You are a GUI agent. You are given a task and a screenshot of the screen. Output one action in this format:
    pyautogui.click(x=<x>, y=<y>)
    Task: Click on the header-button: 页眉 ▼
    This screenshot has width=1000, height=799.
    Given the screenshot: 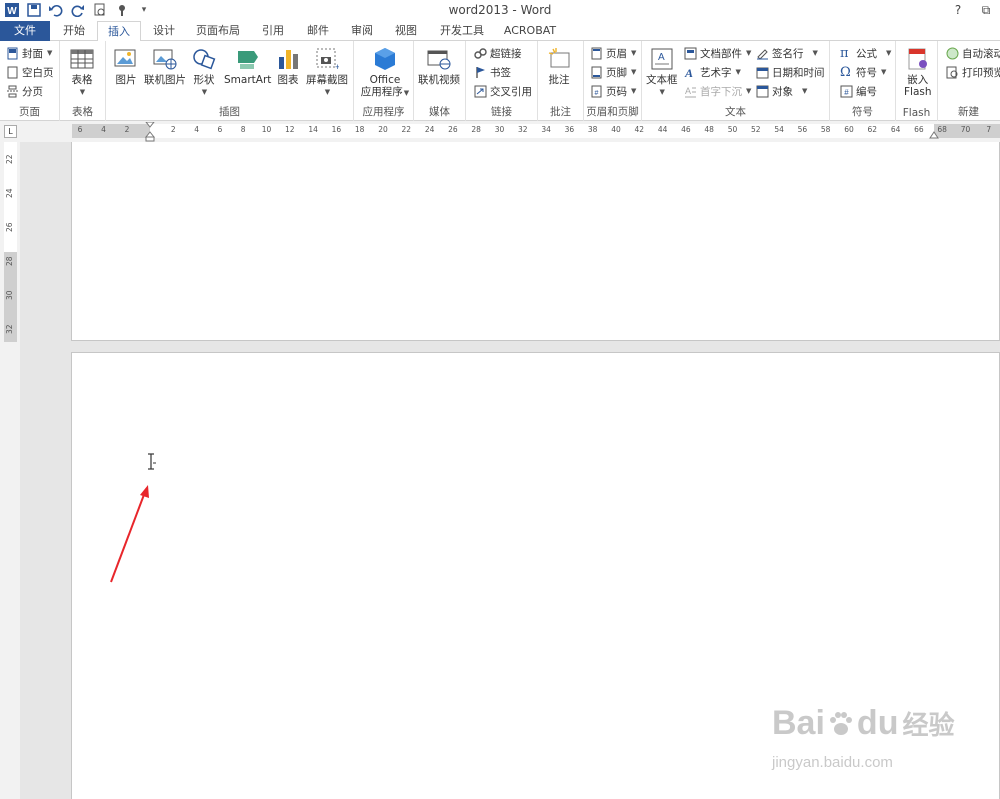 What is the action you would take?
    pyautogui.click(x=613, y=53)
    